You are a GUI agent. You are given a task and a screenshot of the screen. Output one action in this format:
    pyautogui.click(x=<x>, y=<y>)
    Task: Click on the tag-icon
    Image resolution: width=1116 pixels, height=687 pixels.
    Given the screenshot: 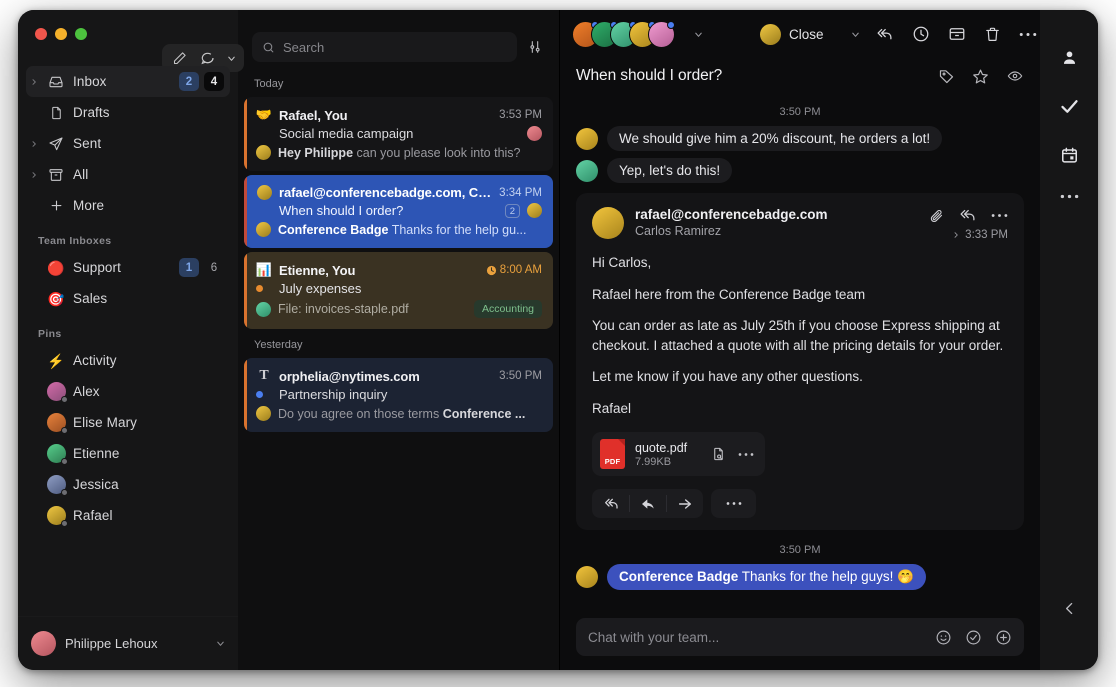 What is the action you would take?
    pyautogui.click(x=946, y=76)
    